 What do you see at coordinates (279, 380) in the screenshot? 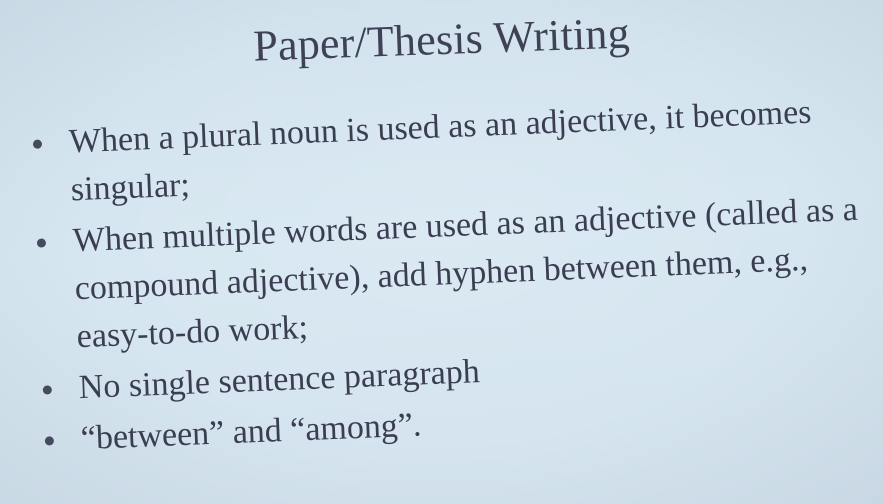
I see `bullet-text: No single sentence paragraph` at bounding box center [279, 380].